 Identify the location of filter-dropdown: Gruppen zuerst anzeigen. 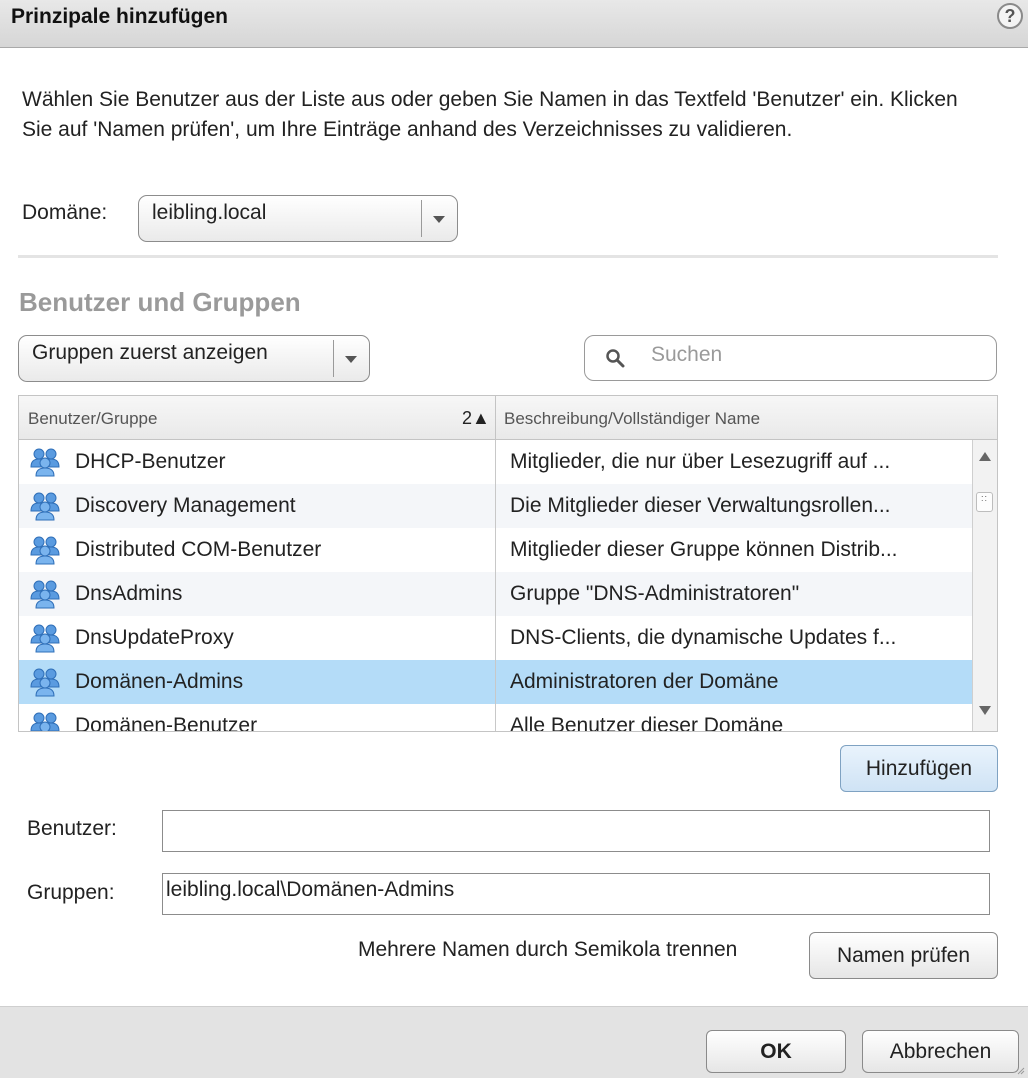
(194, 358).